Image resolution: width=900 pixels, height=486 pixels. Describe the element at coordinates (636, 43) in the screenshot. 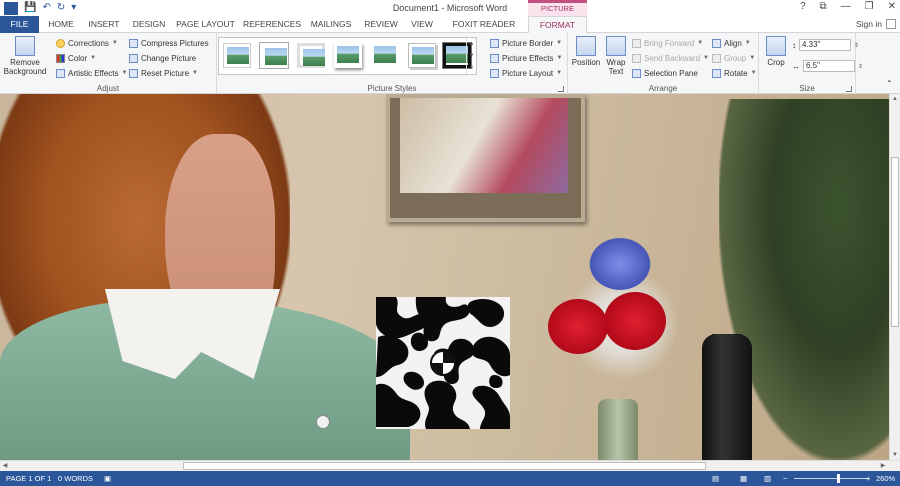

I see `bring-forward-icon` at that location.